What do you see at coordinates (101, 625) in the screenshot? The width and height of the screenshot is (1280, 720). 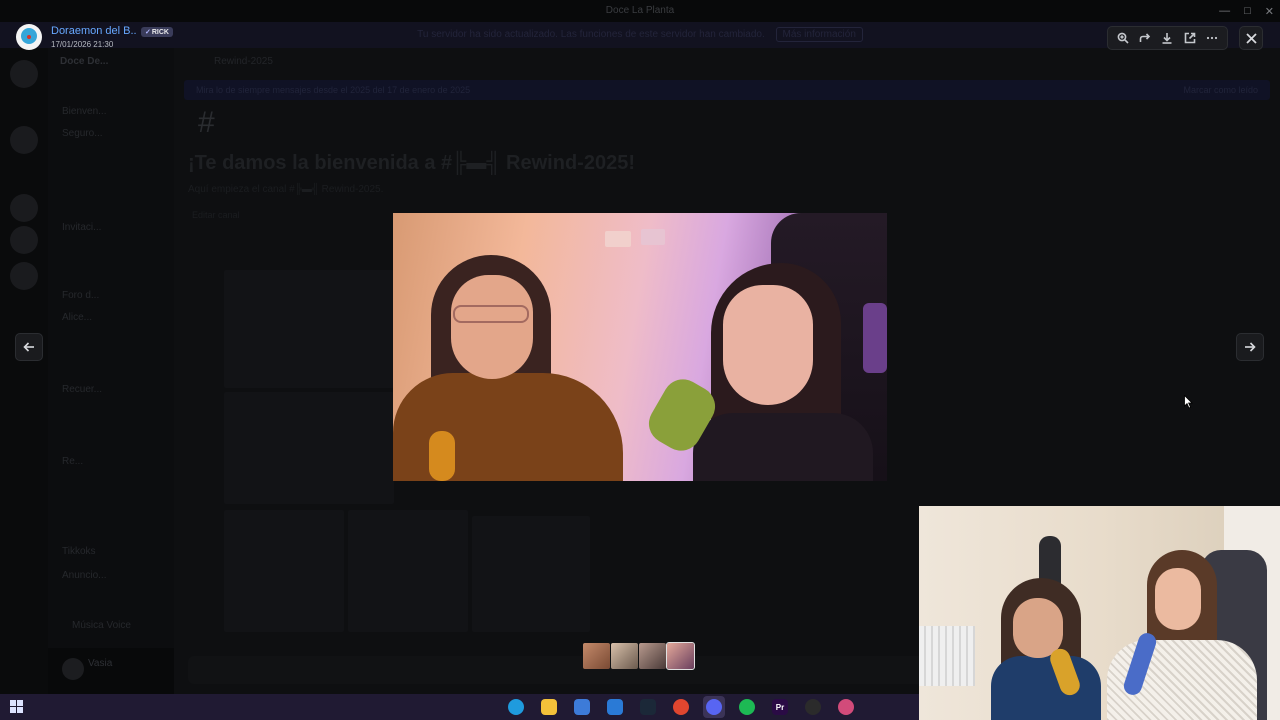 I see `voice-channel-label: Música Voice` at bounding box center [101, 625].